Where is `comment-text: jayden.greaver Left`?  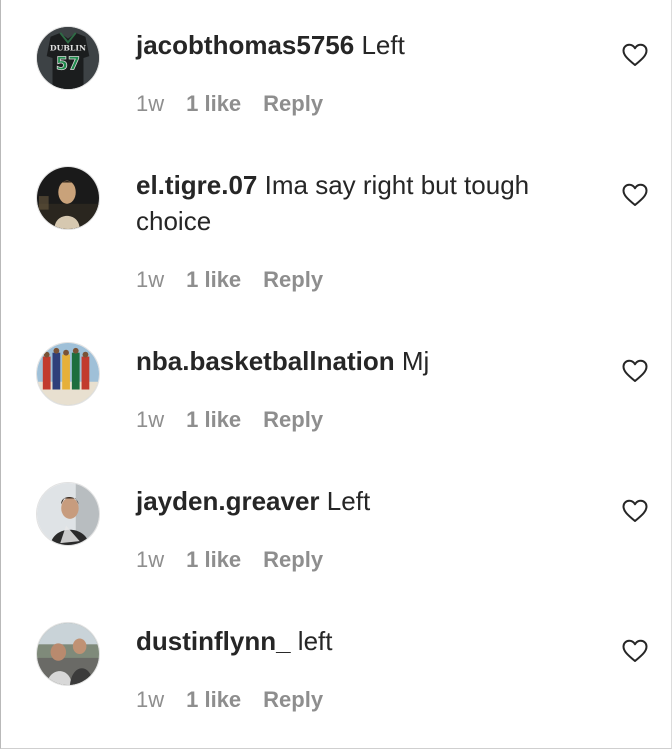
comment-text: jayden.greaver Left is located at coordinates (371, 501).